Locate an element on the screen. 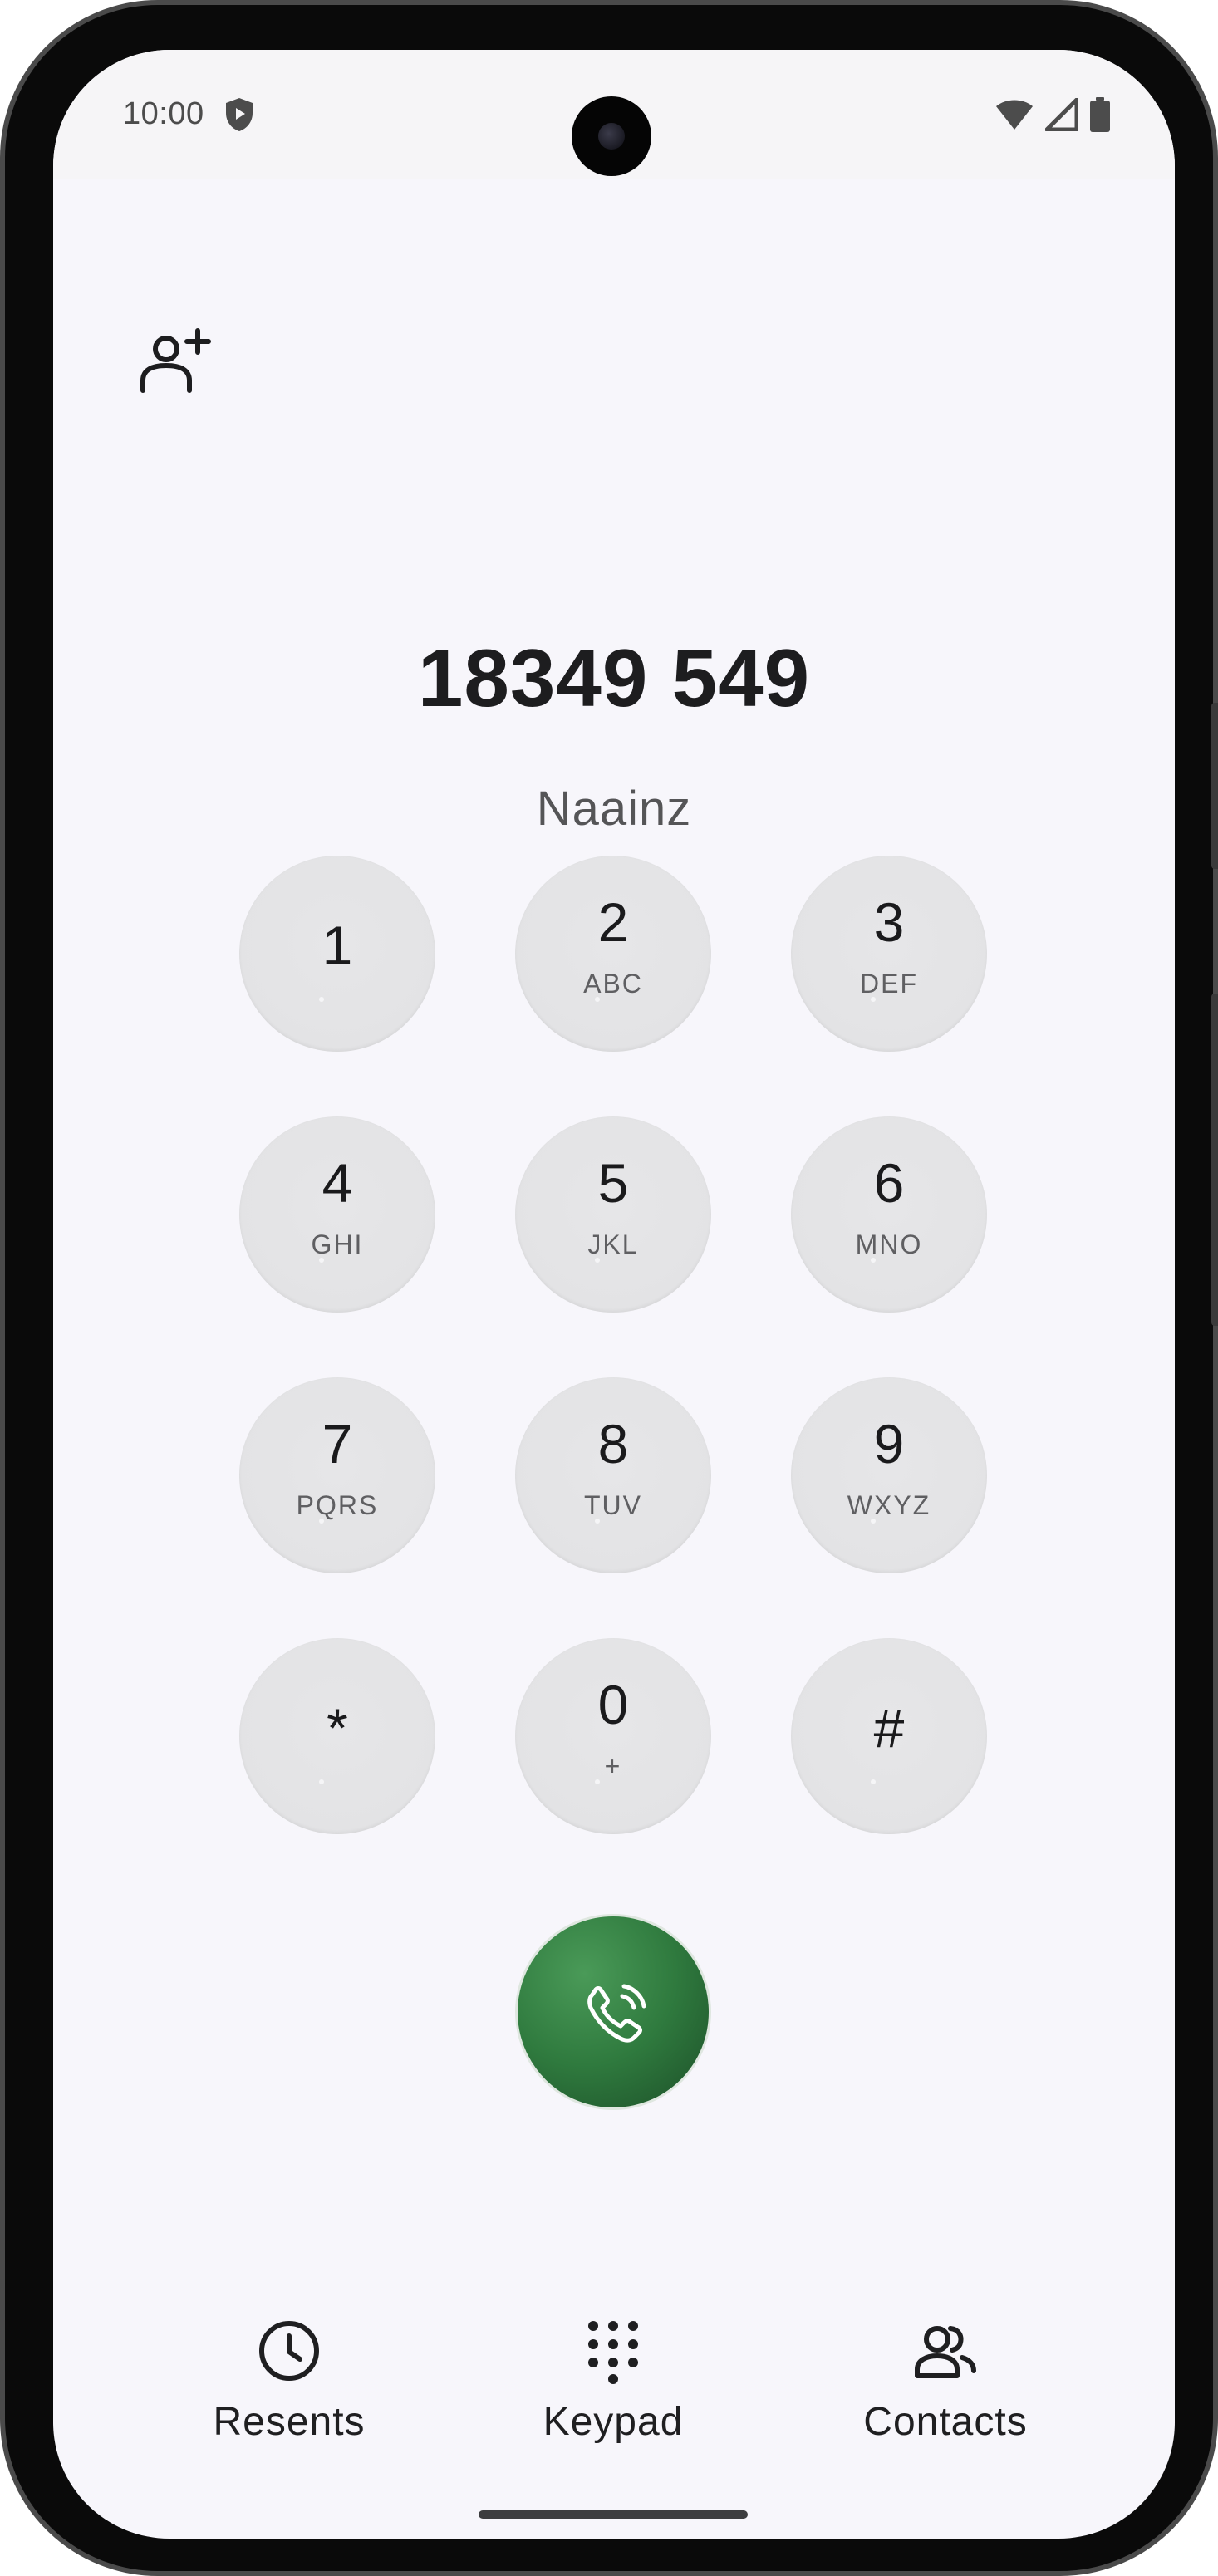 This screenshot has width=1218, height=2576. side-button-upper is located at coordinates (1214, 786).